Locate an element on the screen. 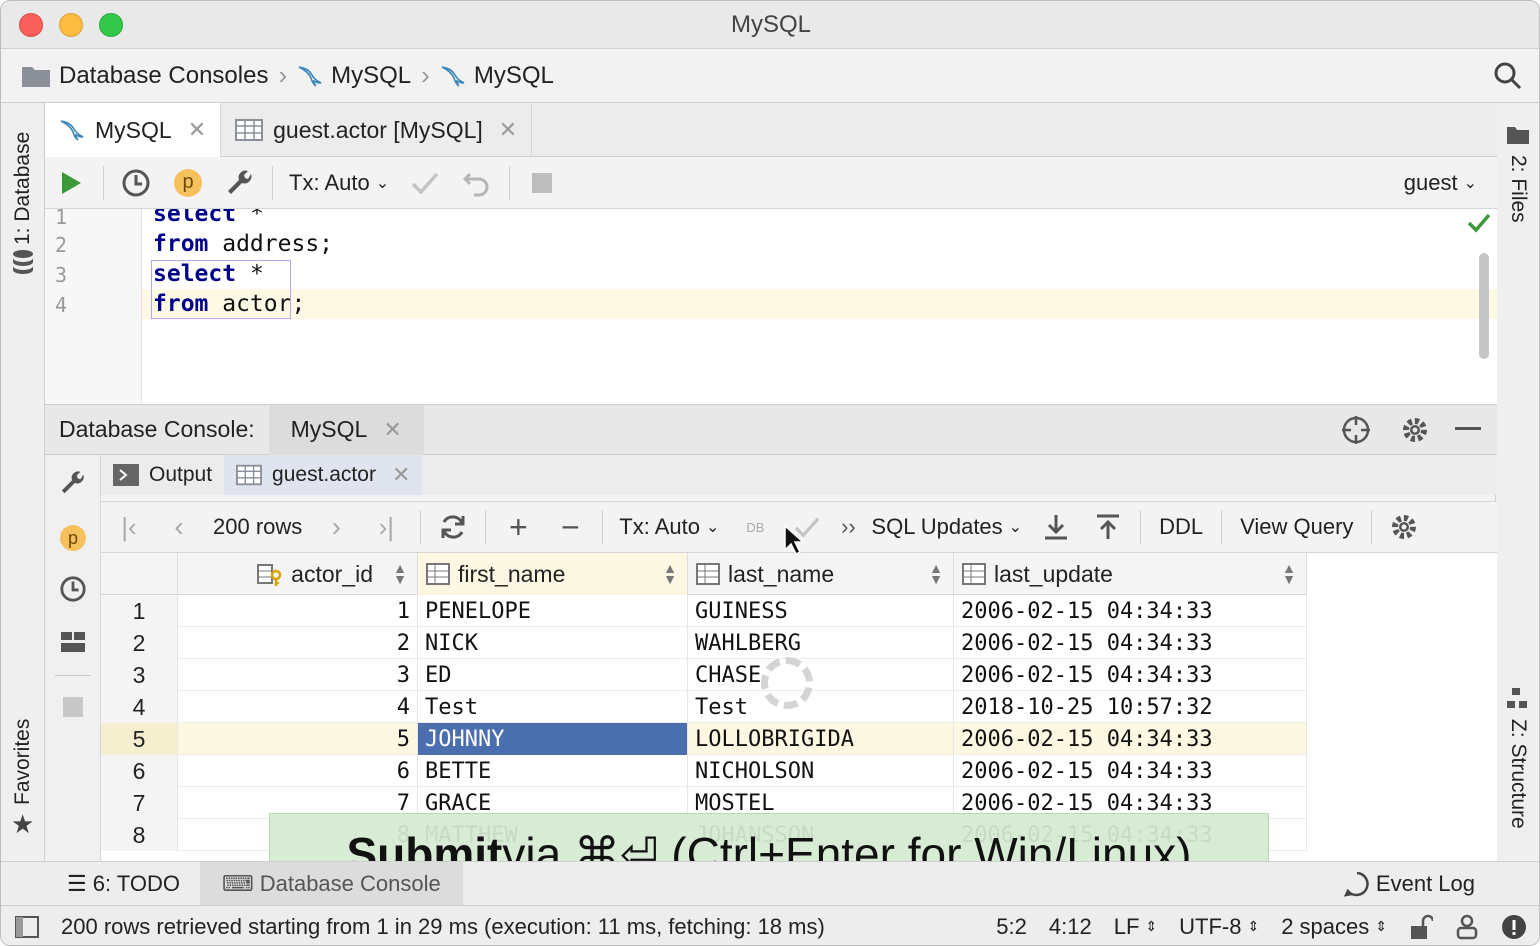  tab-guest-actor: guest.actor [MySQL] ✕ is located at coordinates (377, 130).